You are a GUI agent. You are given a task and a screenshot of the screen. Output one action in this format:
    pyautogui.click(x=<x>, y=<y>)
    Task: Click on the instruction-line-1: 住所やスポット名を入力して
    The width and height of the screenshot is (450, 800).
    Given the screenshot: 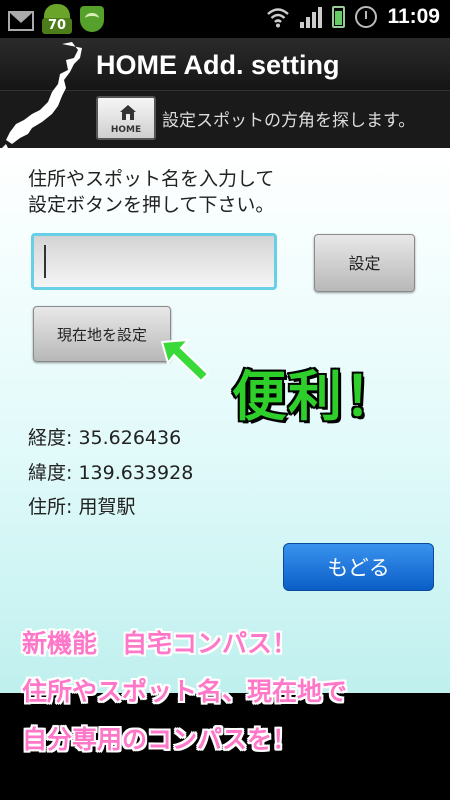 What is the action you would take?
    pyautogui.click(x=151, y=179)
    